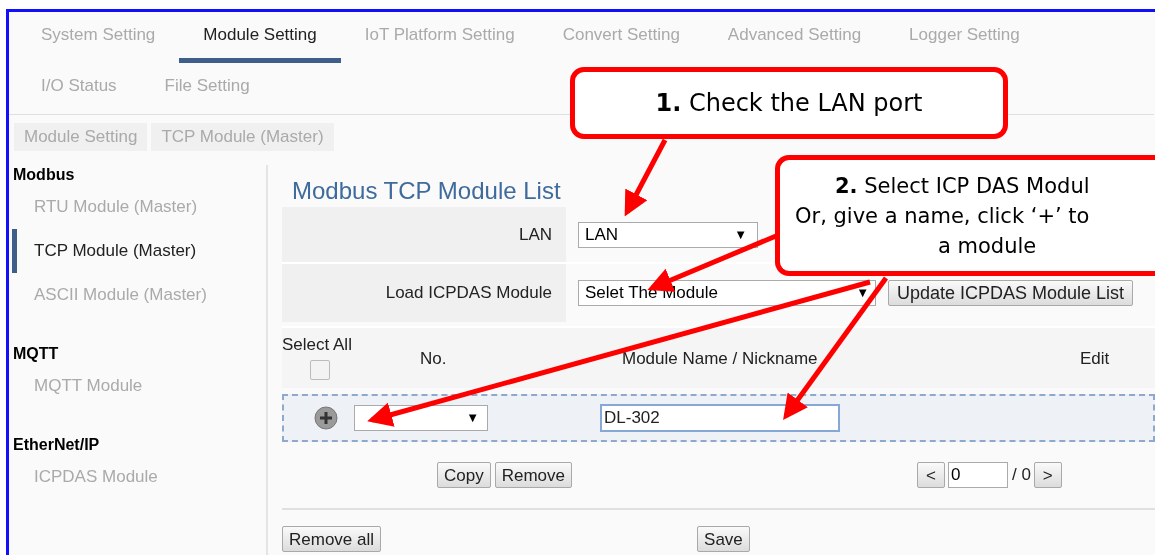 Image resolution: width=1155 pixels, height=555 pixels. Describe the element at coordinates (426, 191) in the screenshot. I see `page-title: Modbus TCP Module List` at that location.